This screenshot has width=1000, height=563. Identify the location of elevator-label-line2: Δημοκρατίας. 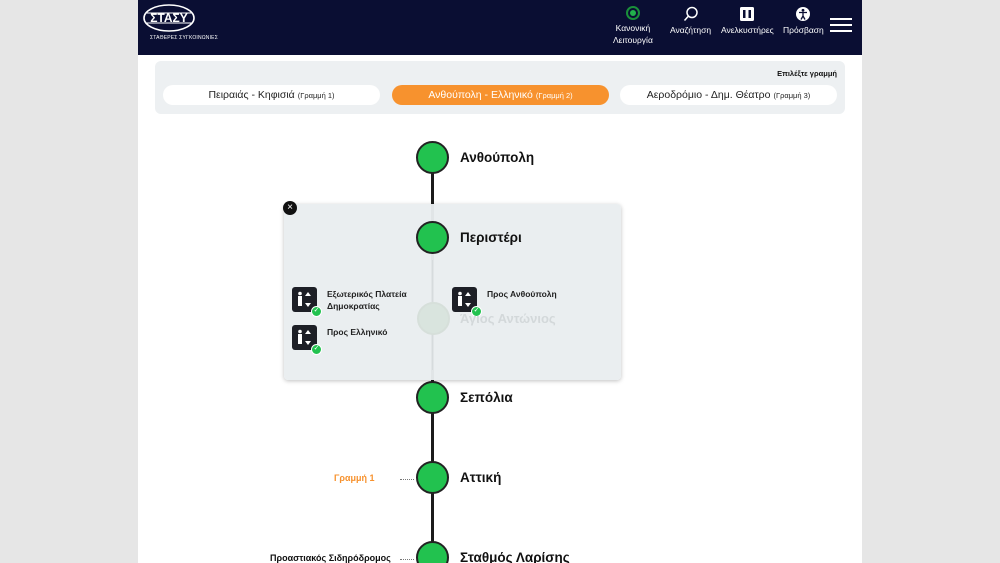
(353, 306).